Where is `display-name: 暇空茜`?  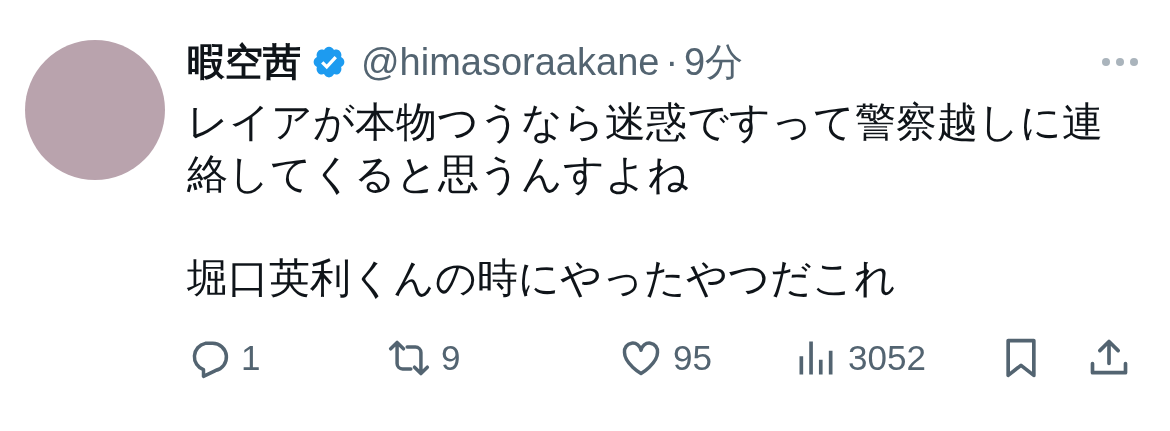 display-name: 暇空茜 is located at coordinates (244, 62).